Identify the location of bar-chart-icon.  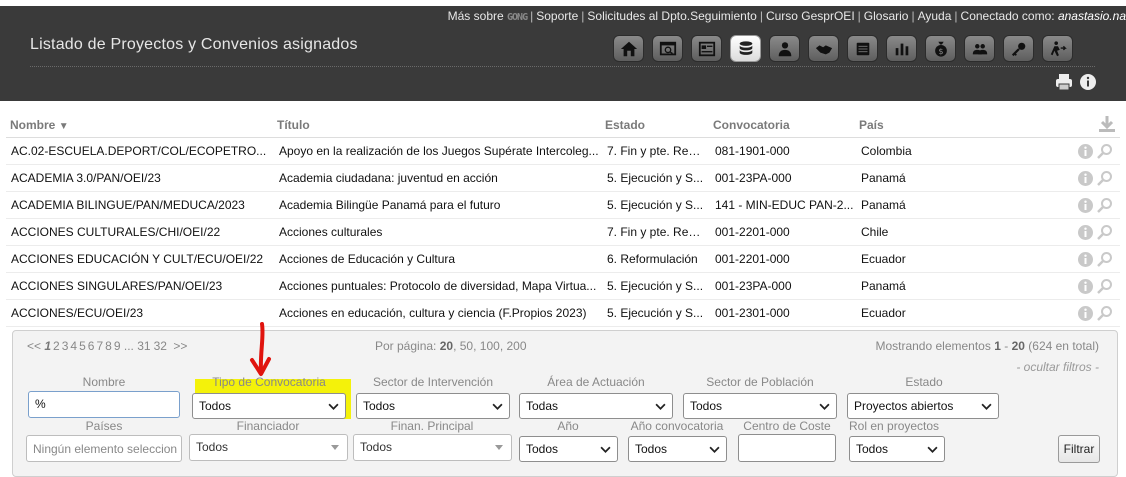
(901, 48).